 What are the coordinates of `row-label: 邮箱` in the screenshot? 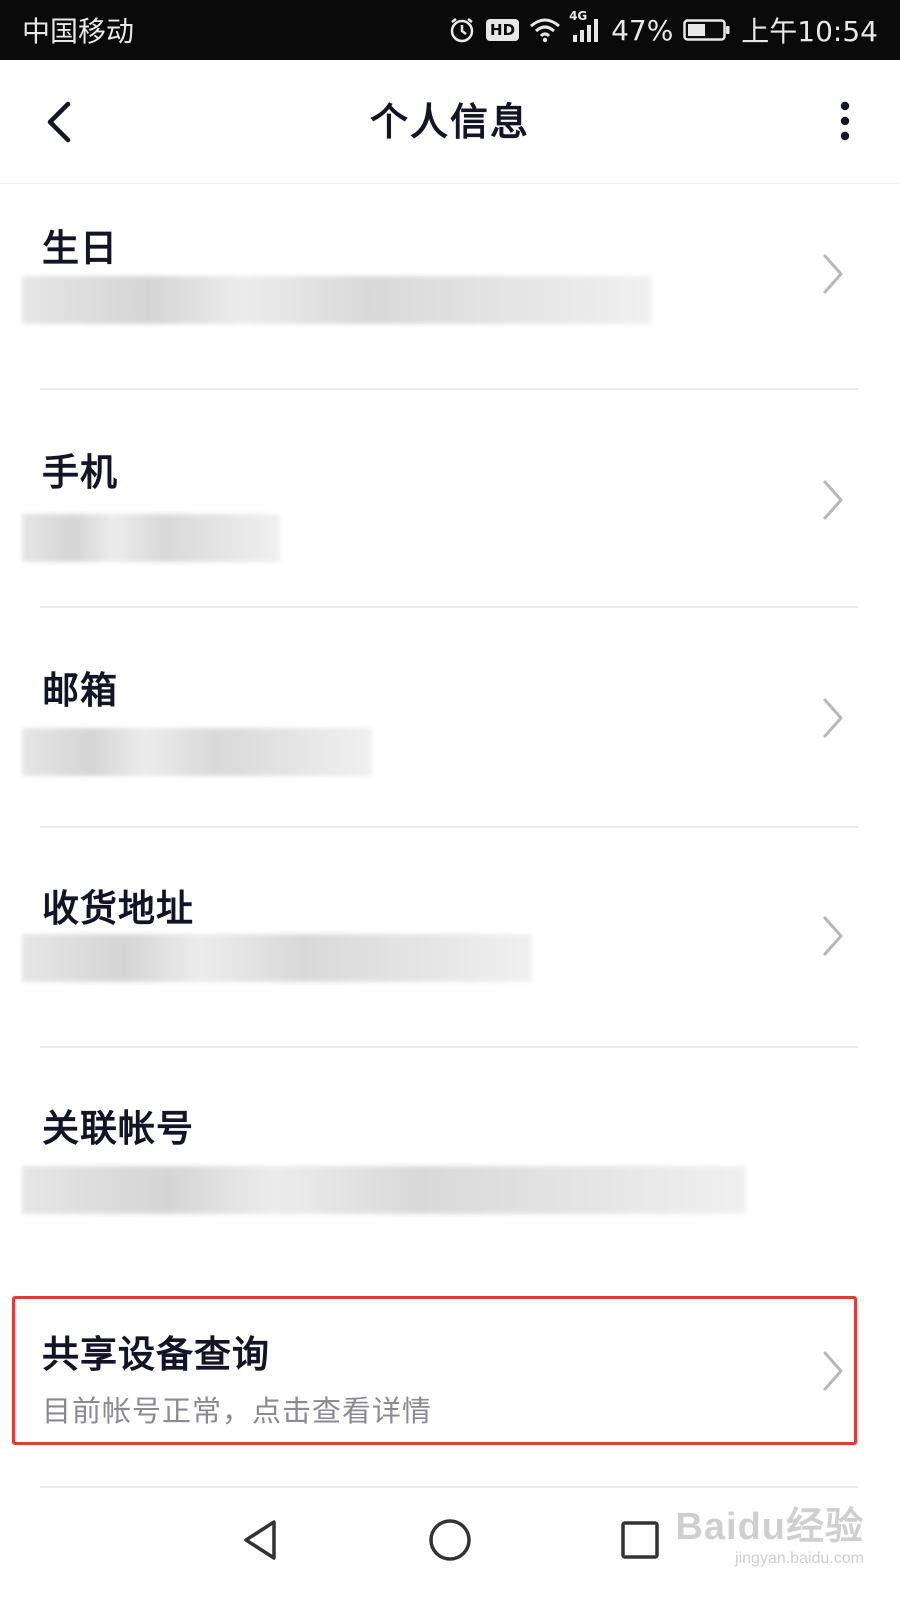 It's located at (80, 690).